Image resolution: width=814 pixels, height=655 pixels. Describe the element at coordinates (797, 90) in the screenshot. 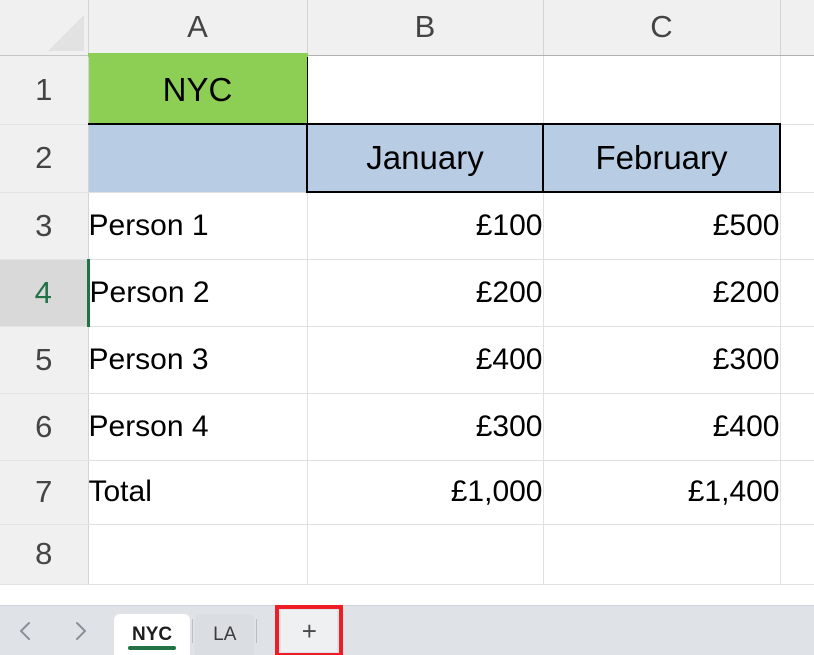

I see `cell-d1` at that location.